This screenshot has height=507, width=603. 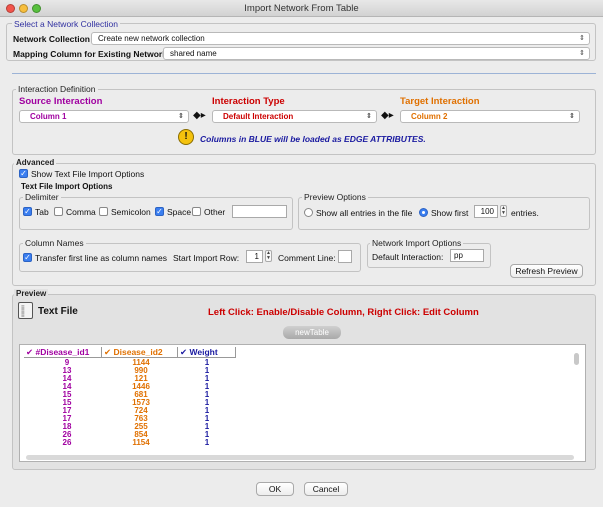 What do you see at coordinates (525, 213) in the screenshot?
I see `entries-label: entries.` at bounding box center [525, 213].